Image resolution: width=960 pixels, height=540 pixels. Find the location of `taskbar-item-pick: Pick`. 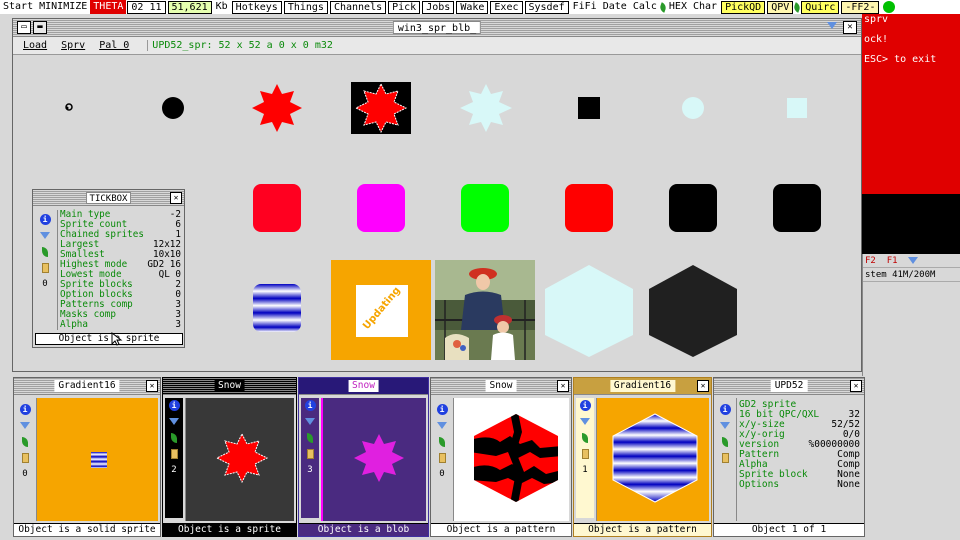

taskbar-item-pick: Pick is located at coordinates (404, 7).